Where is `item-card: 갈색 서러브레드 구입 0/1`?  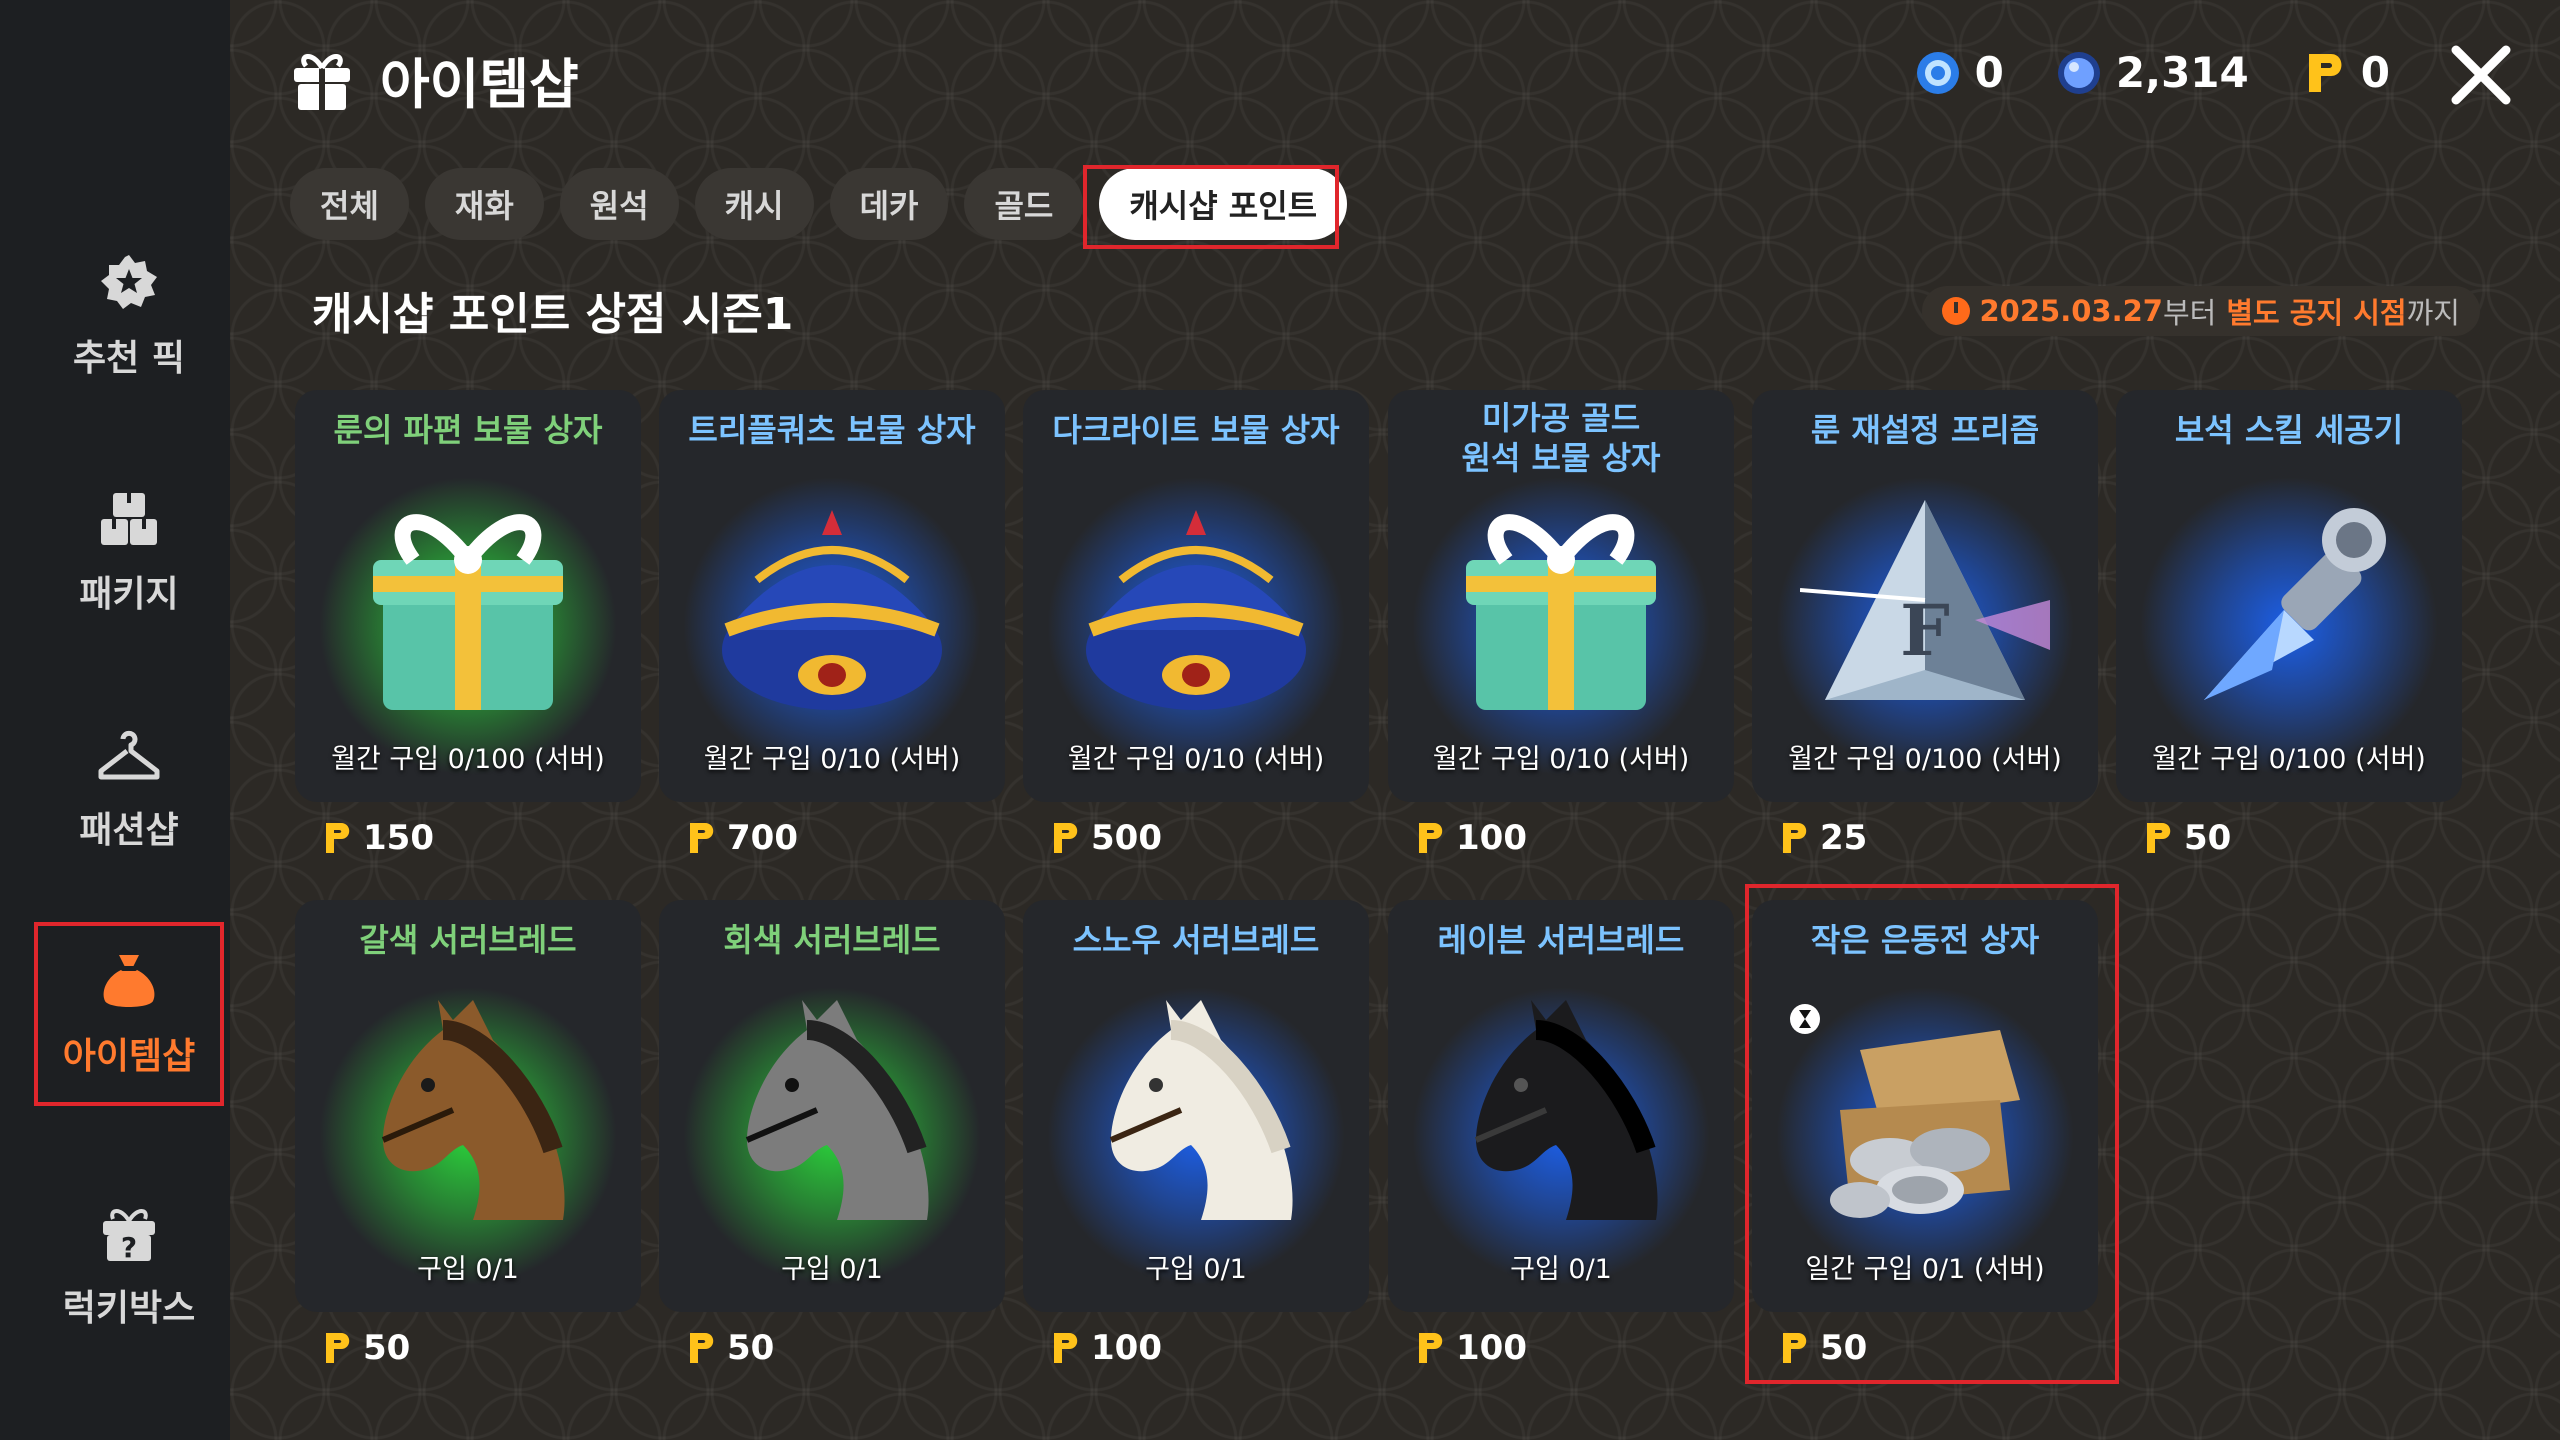
item-card: 갈색 서러브레드 구입 0/1 is located at coordinates (468, 1106).